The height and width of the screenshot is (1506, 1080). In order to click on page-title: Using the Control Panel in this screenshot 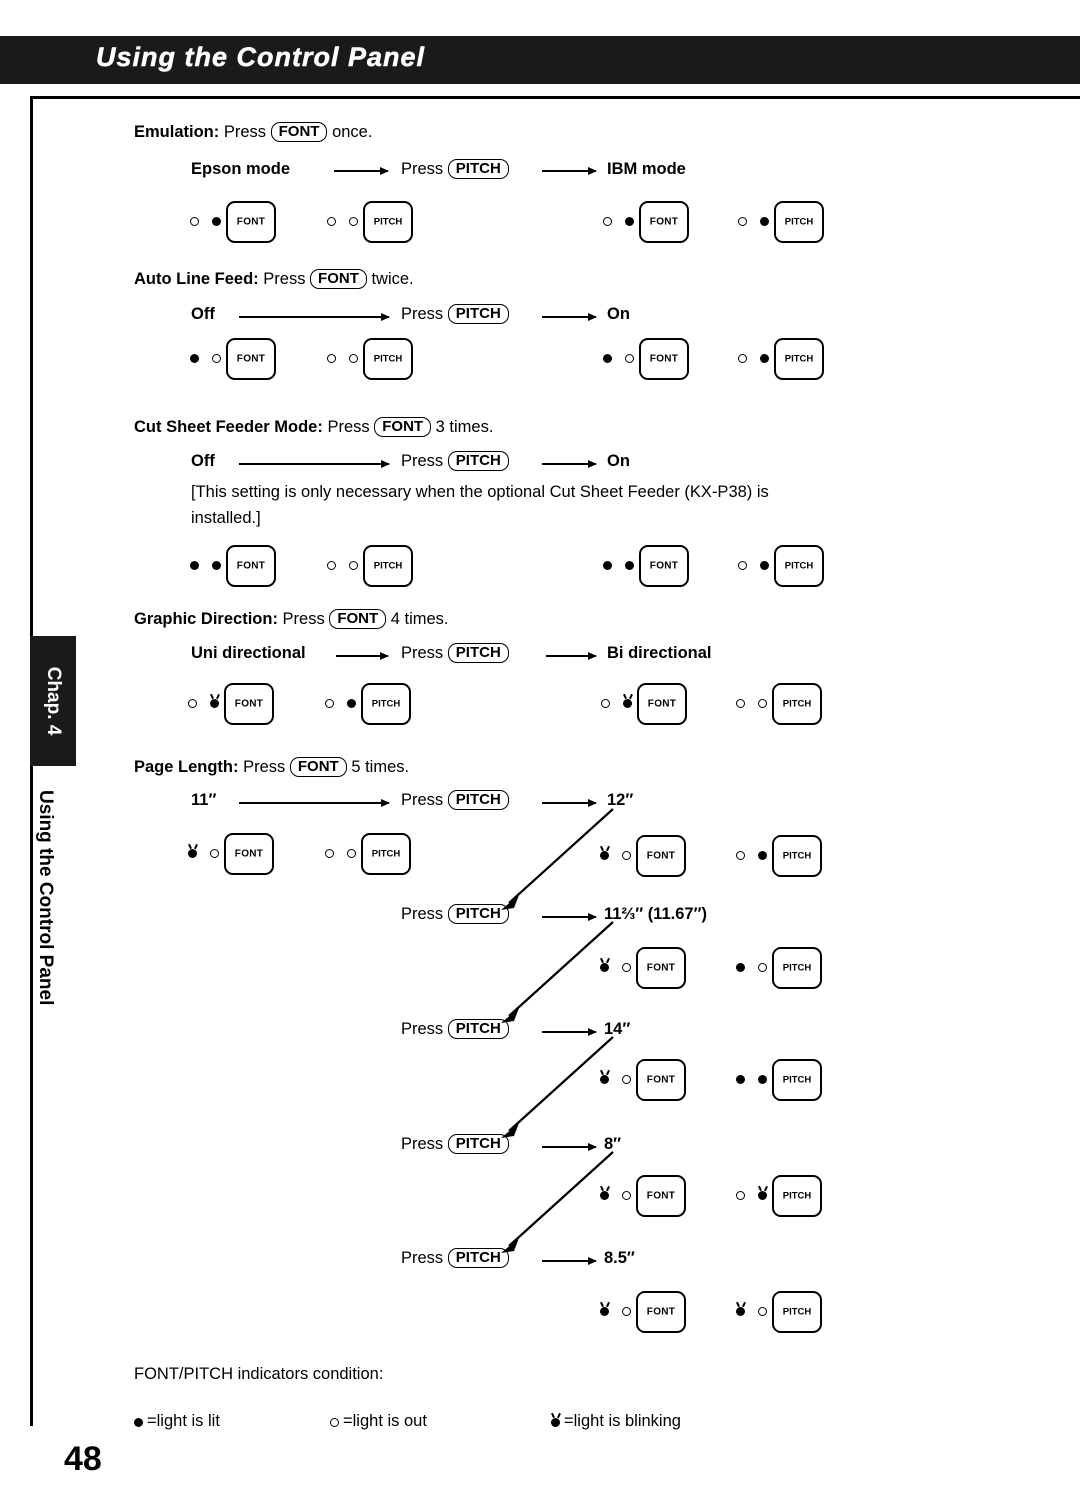, I will do `click(261, 57)`.